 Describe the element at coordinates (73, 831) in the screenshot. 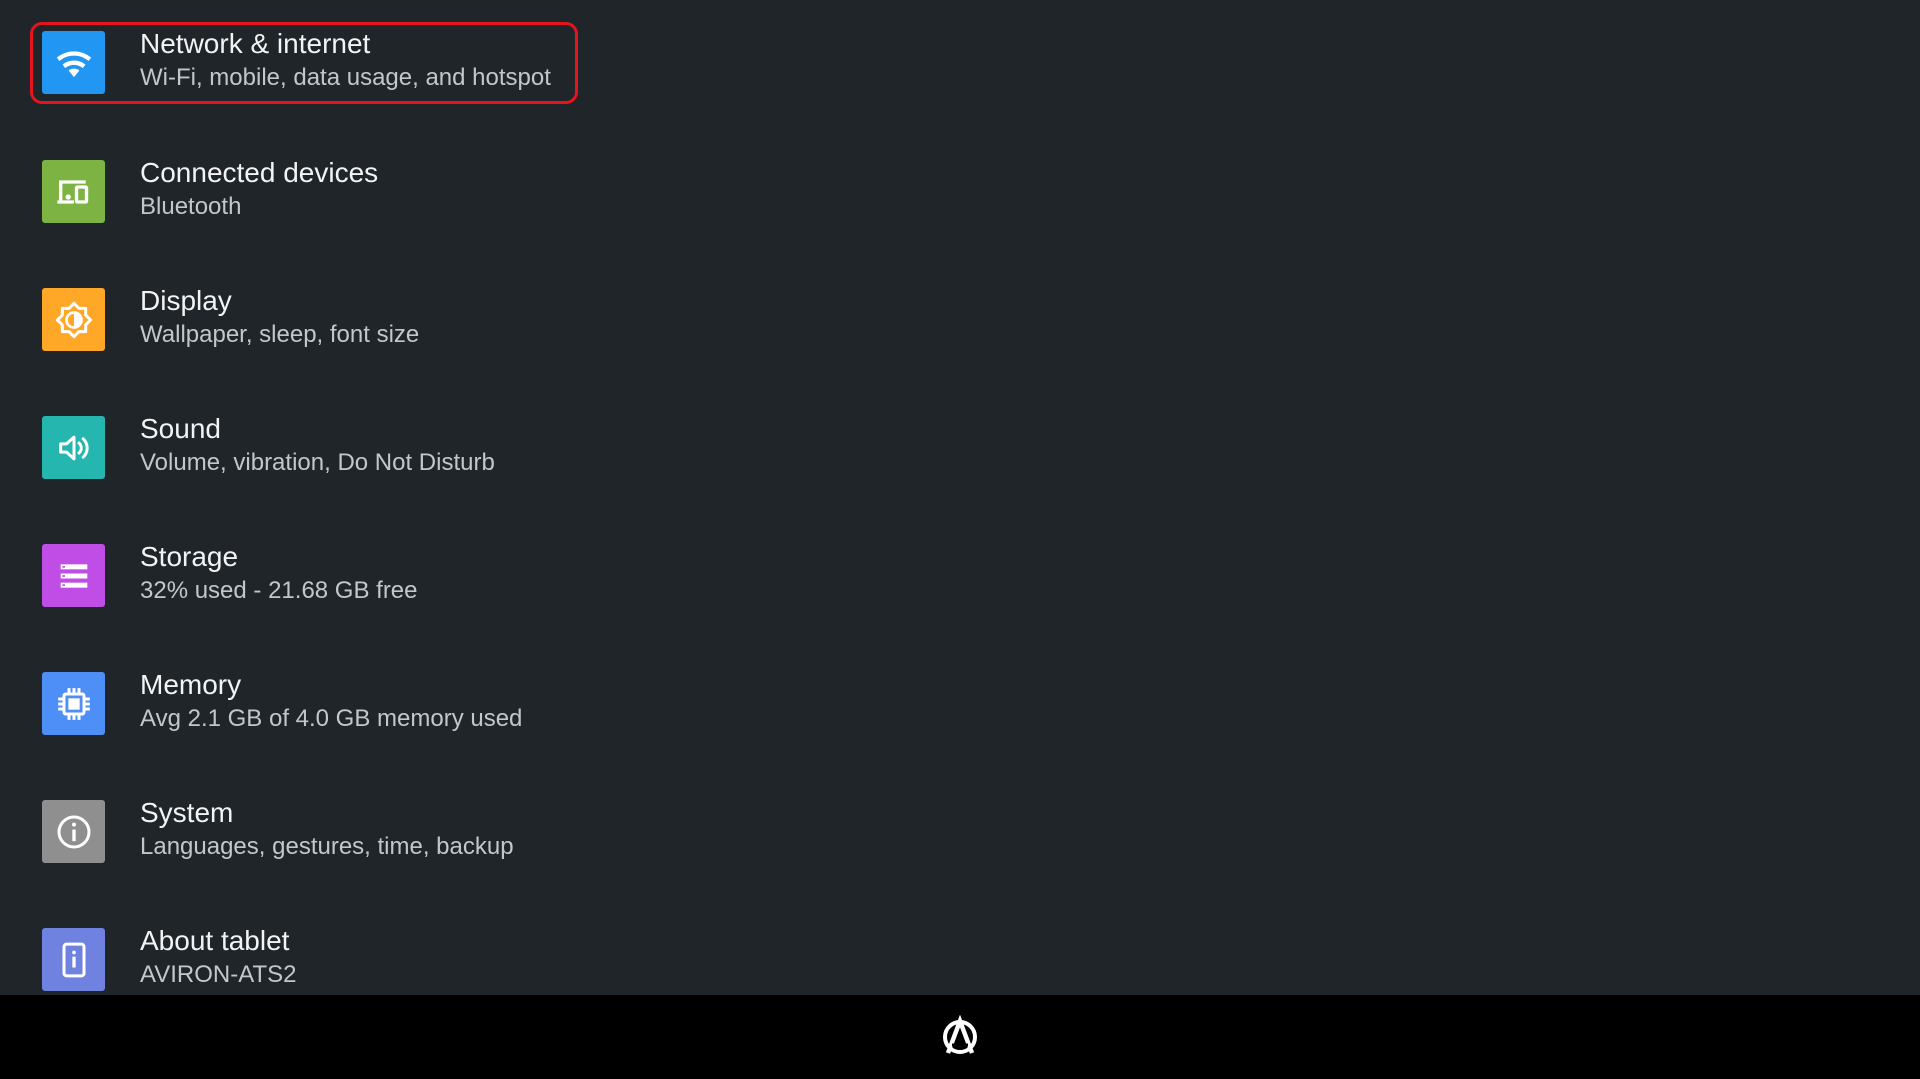

I see `info-icon` at that location.